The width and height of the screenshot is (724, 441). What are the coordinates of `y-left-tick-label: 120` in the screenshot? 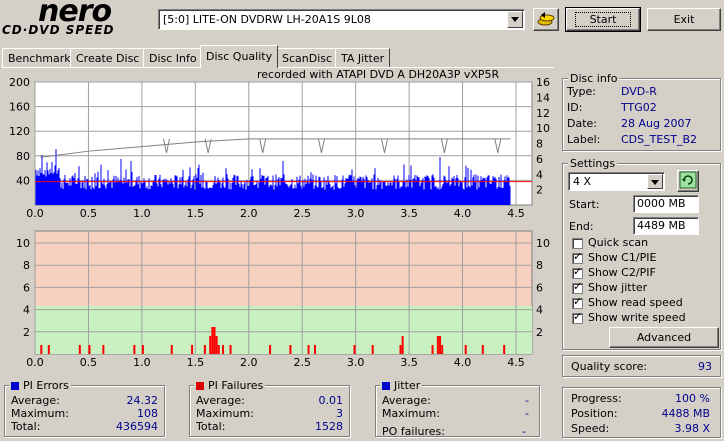 It's located at (19, 131).